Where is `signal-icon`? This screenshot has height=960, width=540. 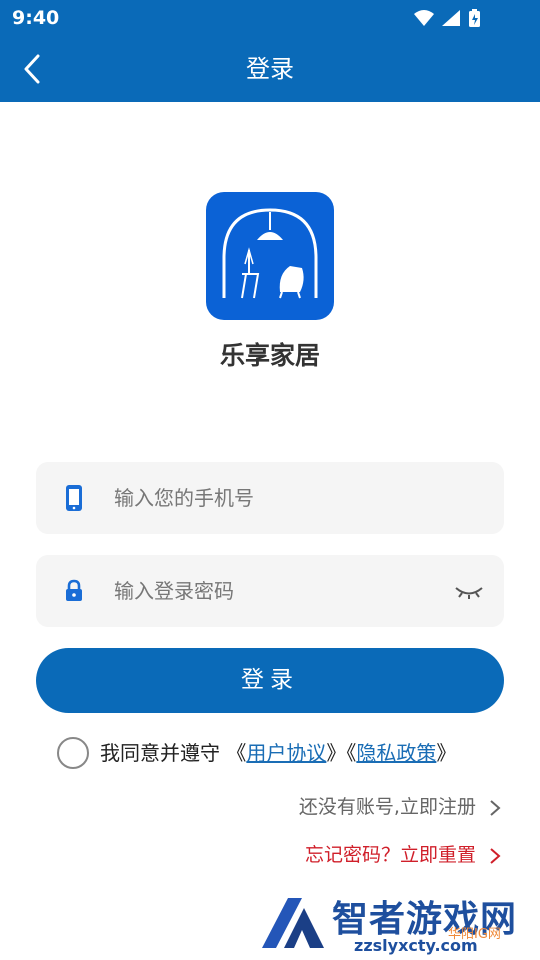
signal-icon is located at coordinates (451, 18).